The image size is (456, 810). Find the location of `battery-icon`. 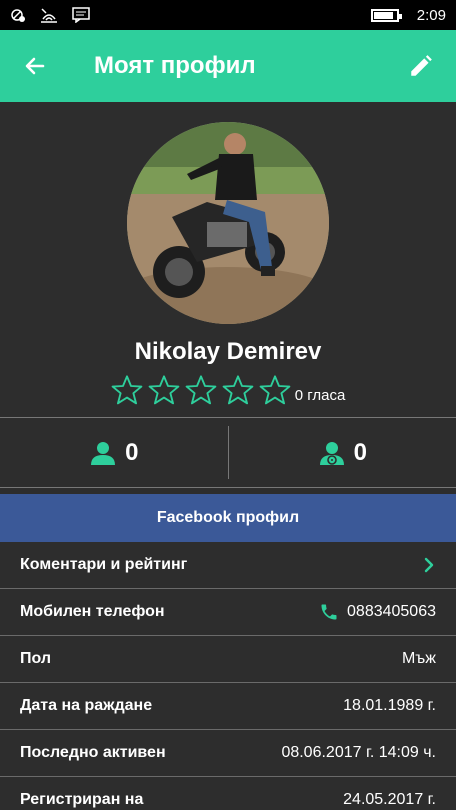

battery-icon is located at coordinates (386, 15).